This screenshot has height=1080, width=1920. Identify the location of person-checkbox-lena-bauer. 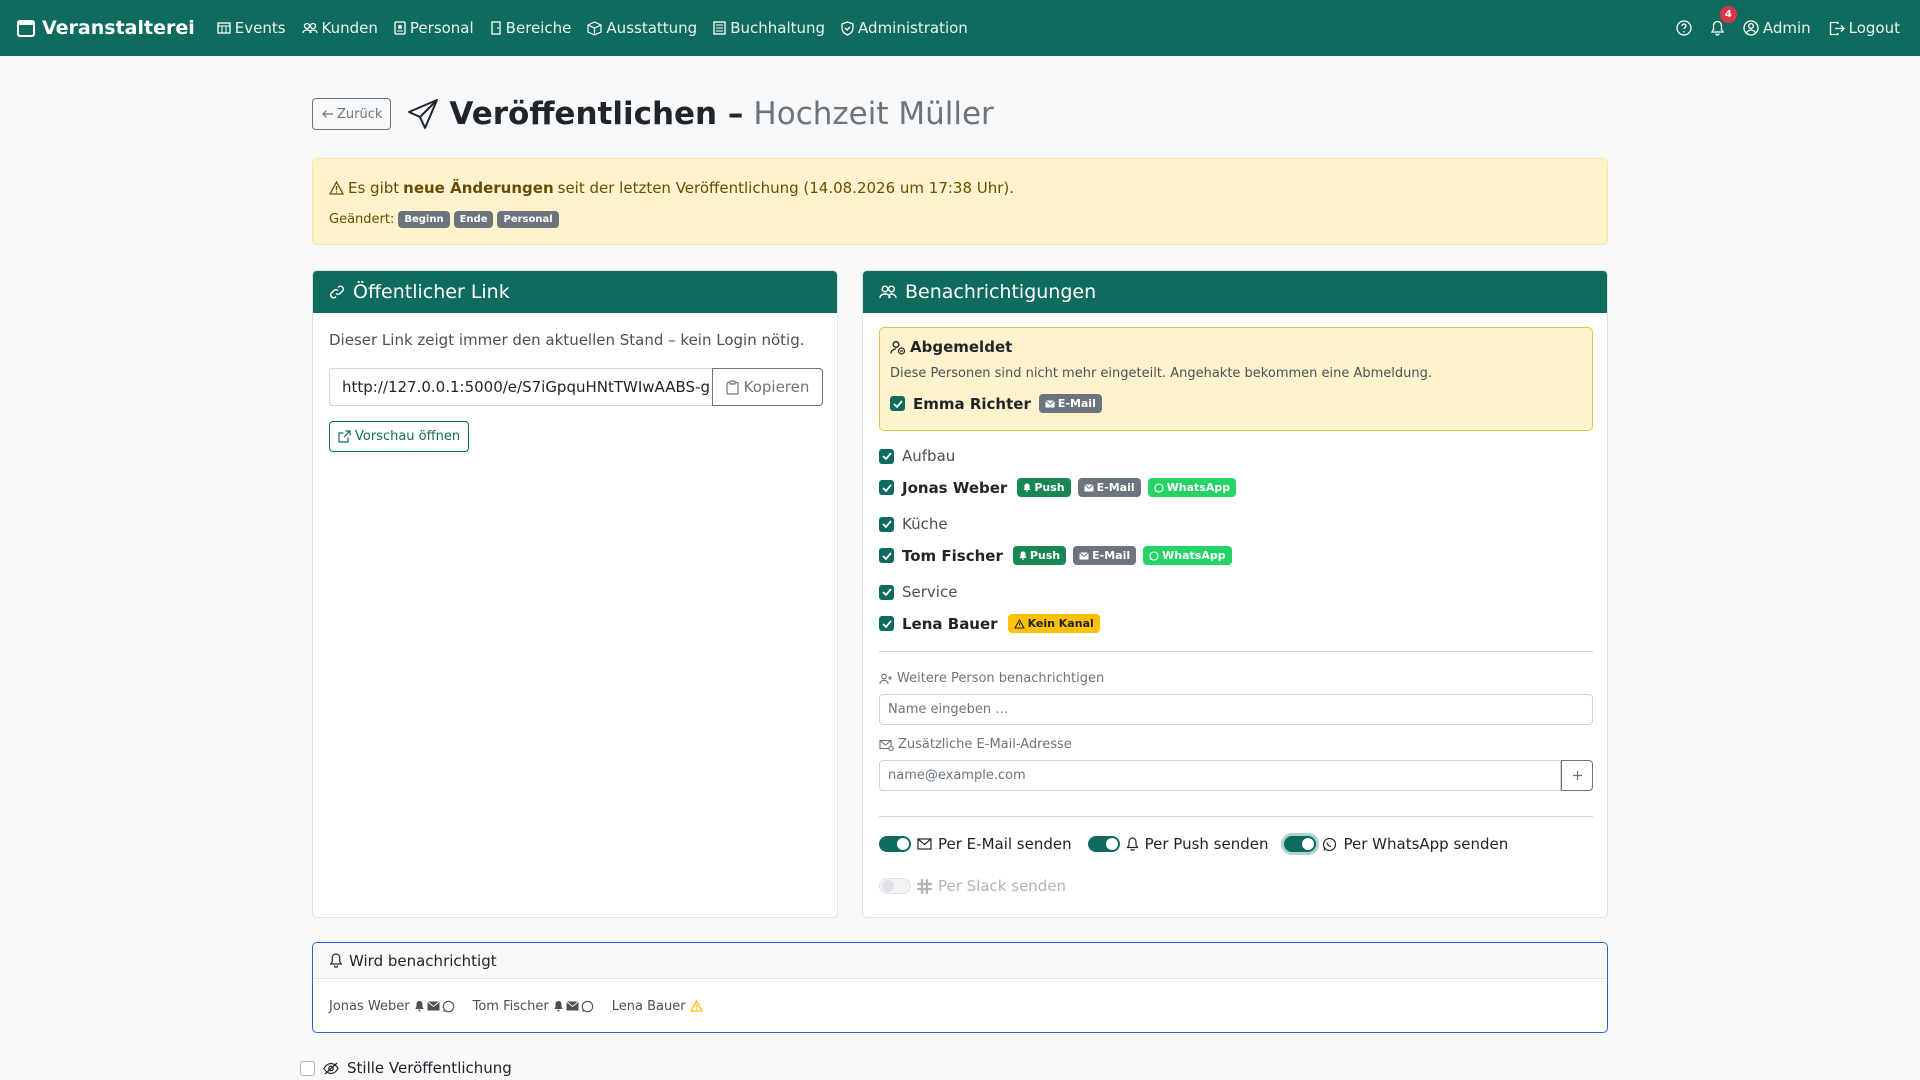
(886, 623).